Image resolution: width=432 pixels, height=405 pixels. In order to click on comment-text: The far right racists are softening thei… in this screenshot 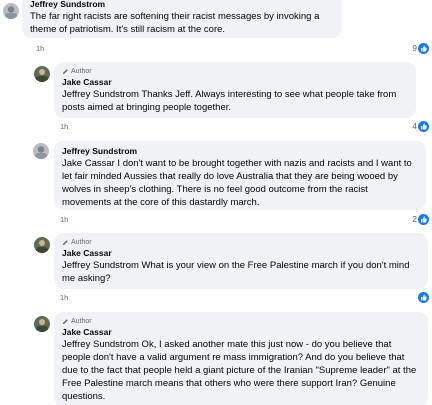, I will do `click(175, 23)`.